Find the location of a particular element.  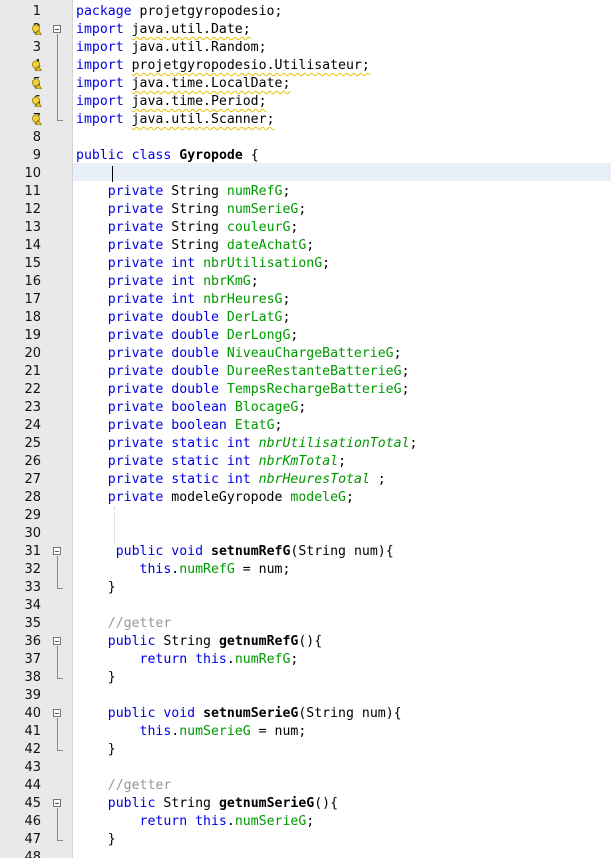

line-number: 25 is located at coordinates (20, 444).